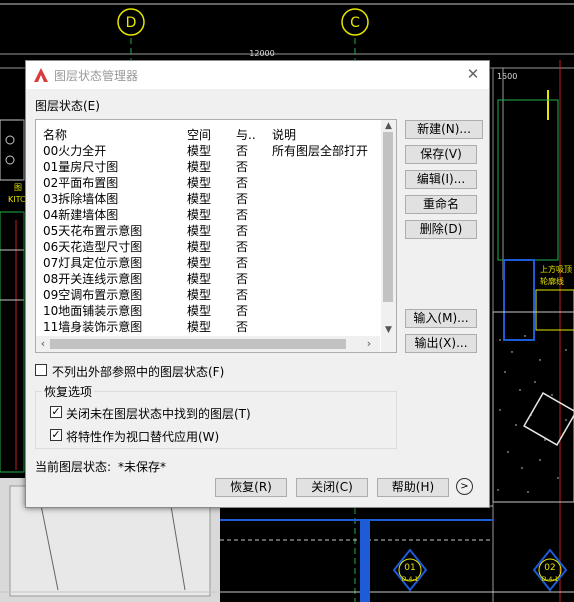 This screenshot has width=574, height=602. What do you see at coordinates (131, 23) in the screenshot?
I see `grid-marker-d-label: D` at bounding box center [131, 23].